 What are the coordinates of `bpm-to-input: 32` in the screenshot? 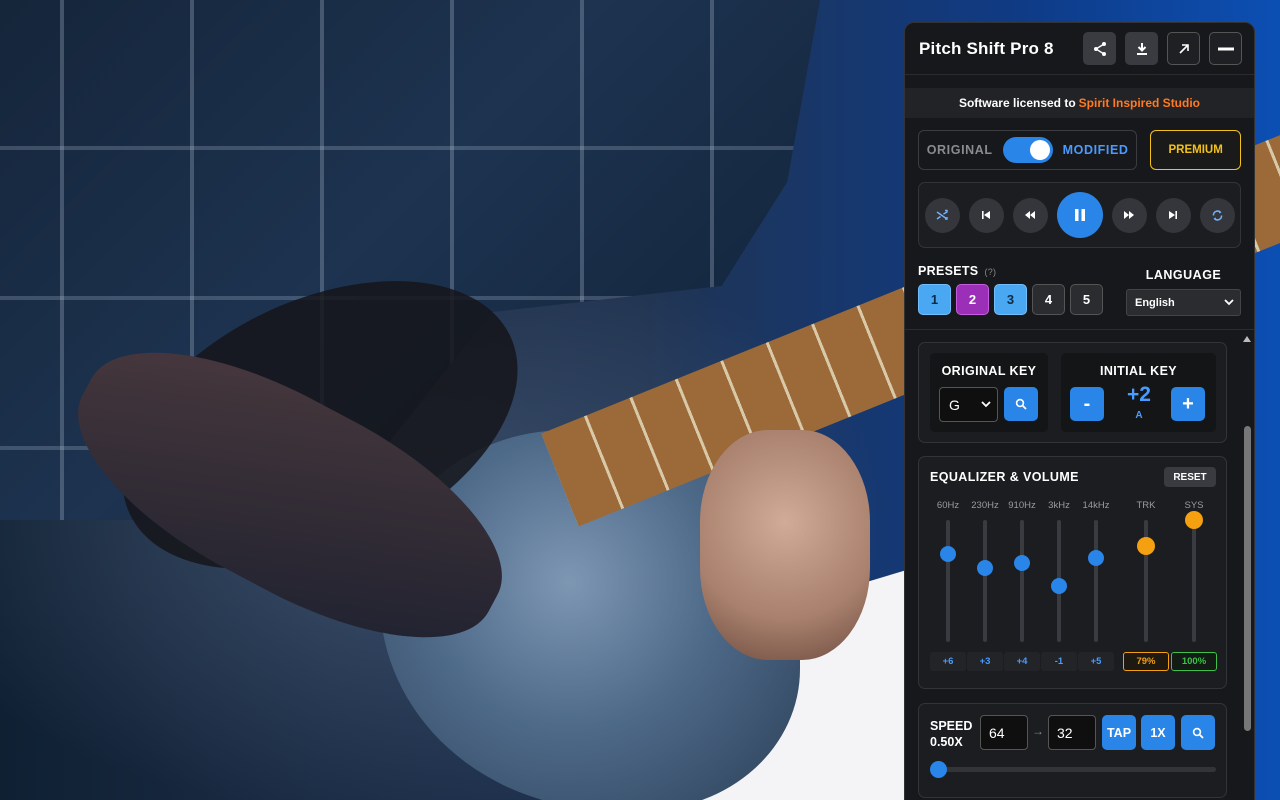 It's located at (1072, 732).